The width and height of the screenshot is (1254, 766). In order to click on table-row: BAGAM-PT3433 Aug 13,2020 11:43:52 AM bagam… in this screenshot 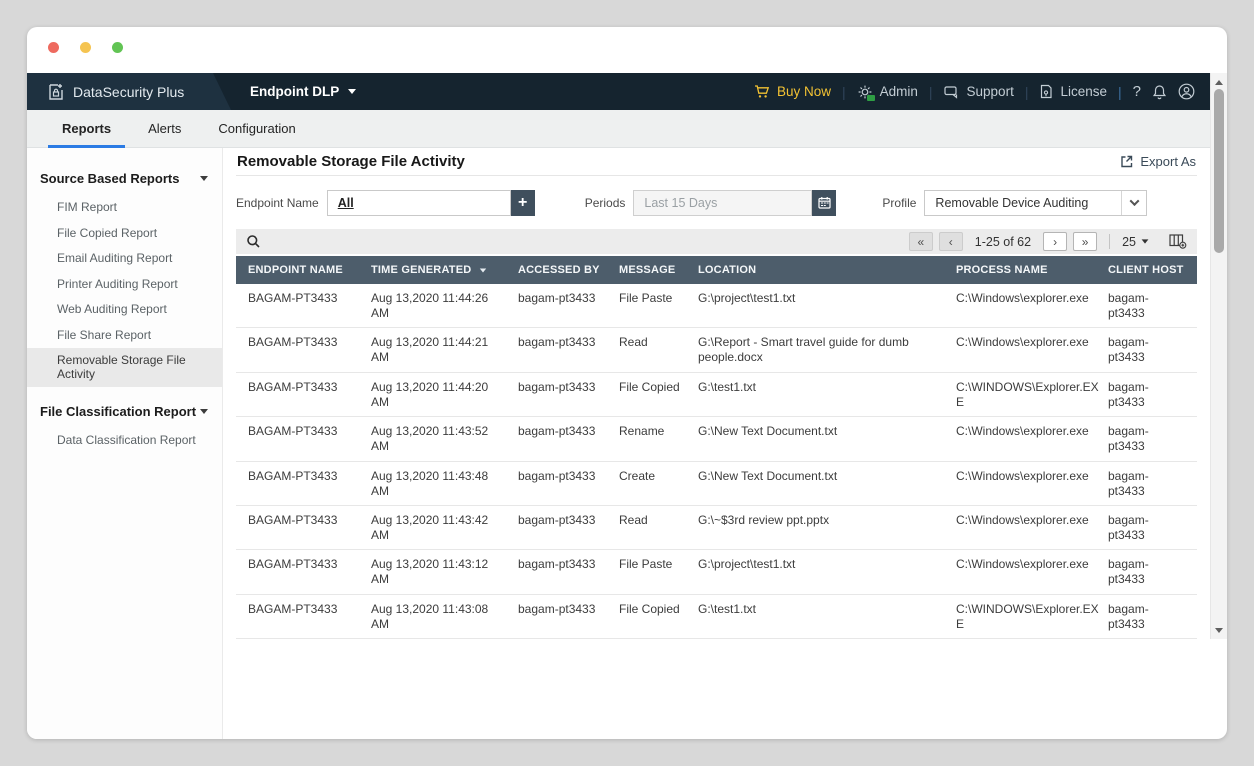, I will do `click(716, 439)`.